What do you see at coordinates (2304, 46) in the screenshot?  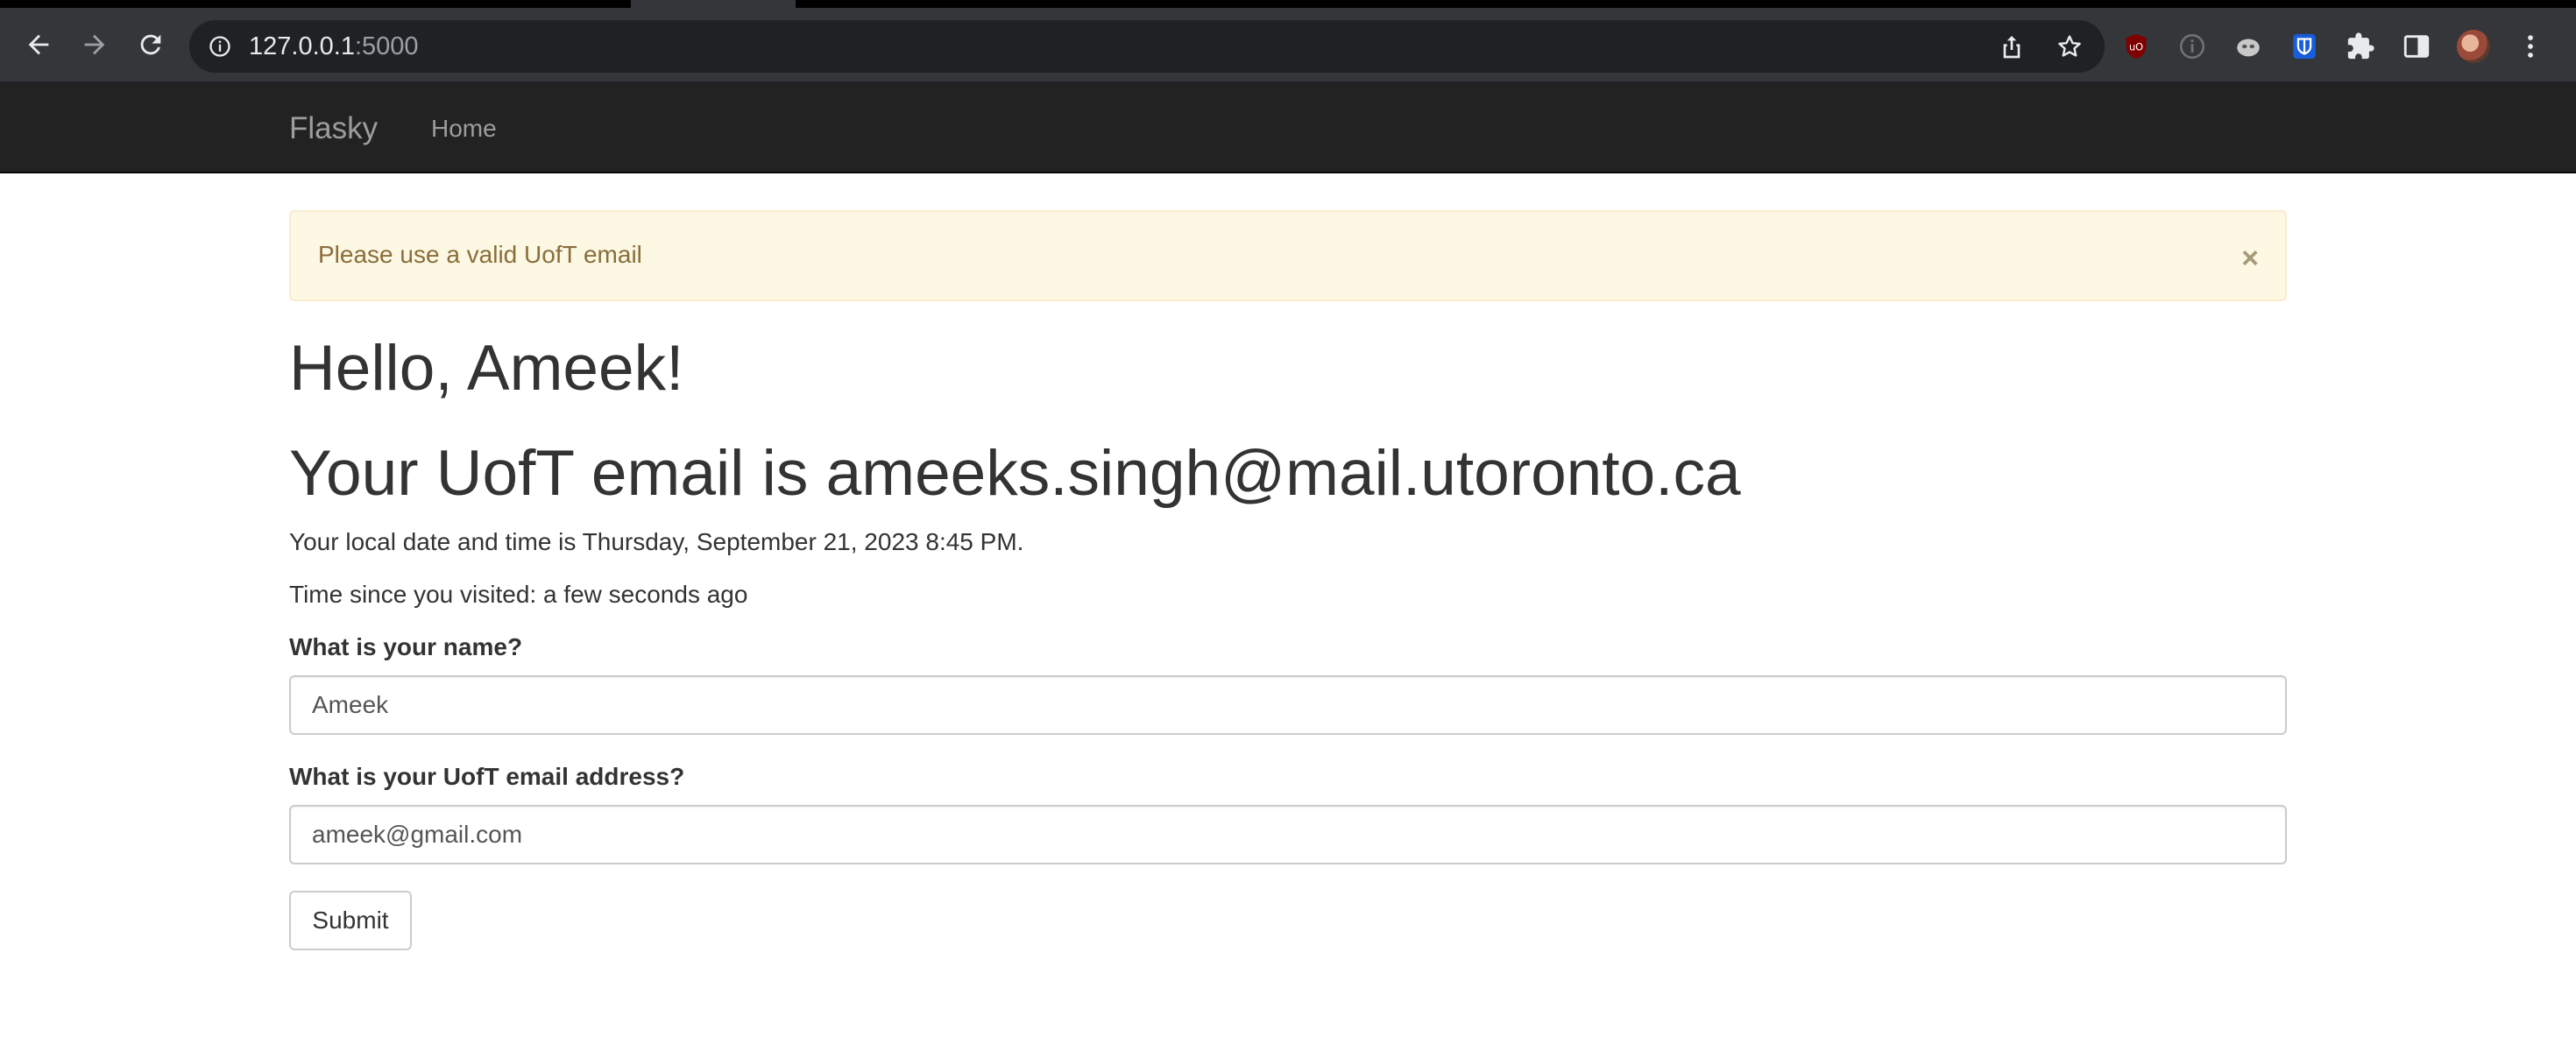 I see `bitwarden-icon` at bounding box center [2304, 46].